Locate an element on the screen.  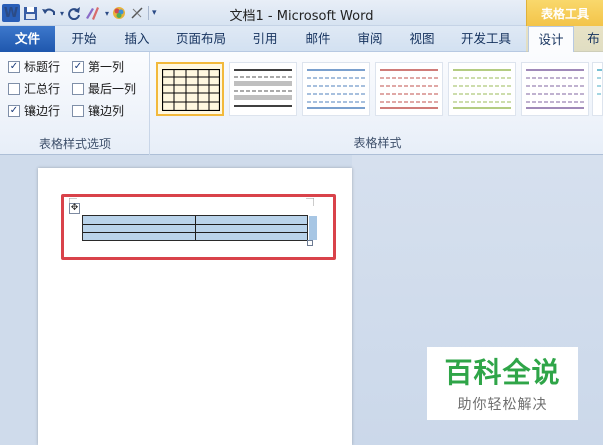
watermark-subtitle: 助你轻松解决 is located at coordinates (502, 405).